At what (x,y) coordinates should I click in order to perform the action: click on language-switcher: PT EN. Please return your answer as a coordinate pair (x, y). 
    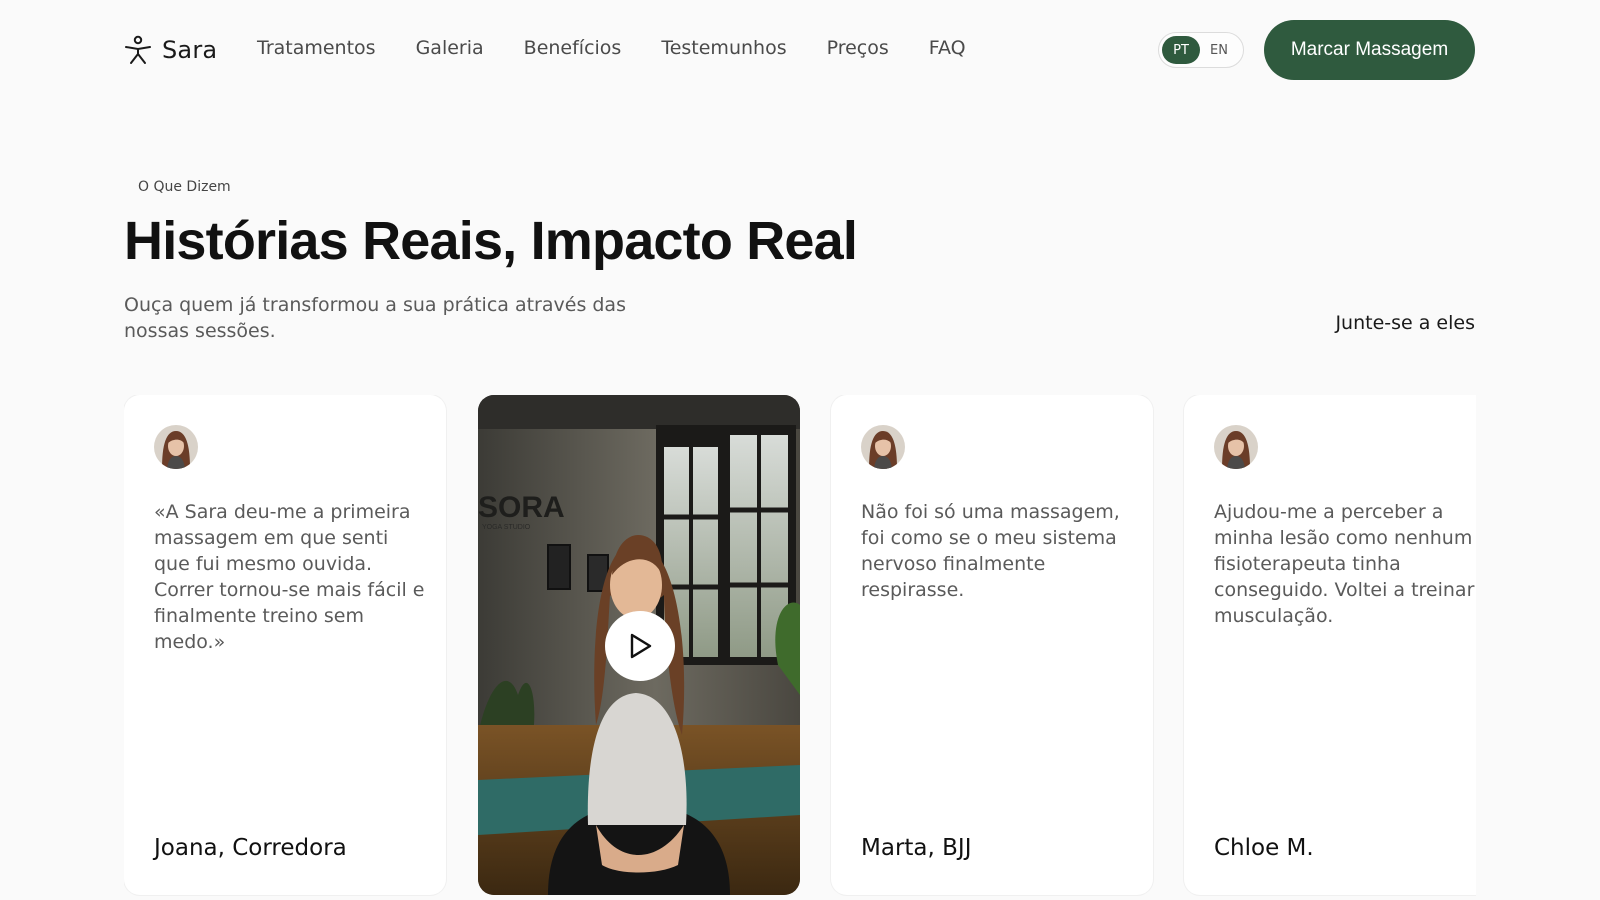
    Looking at the image, I should click on (1201, 50).